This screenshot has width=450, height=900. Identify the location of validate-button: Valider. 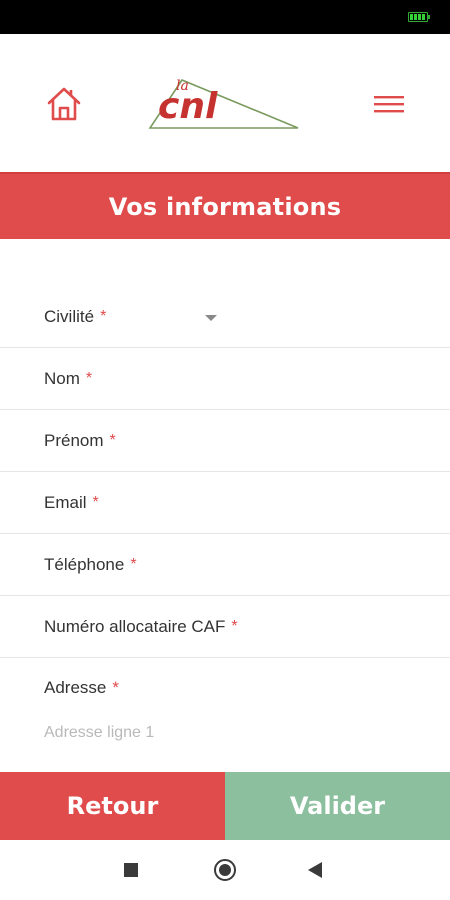
(337, 806).